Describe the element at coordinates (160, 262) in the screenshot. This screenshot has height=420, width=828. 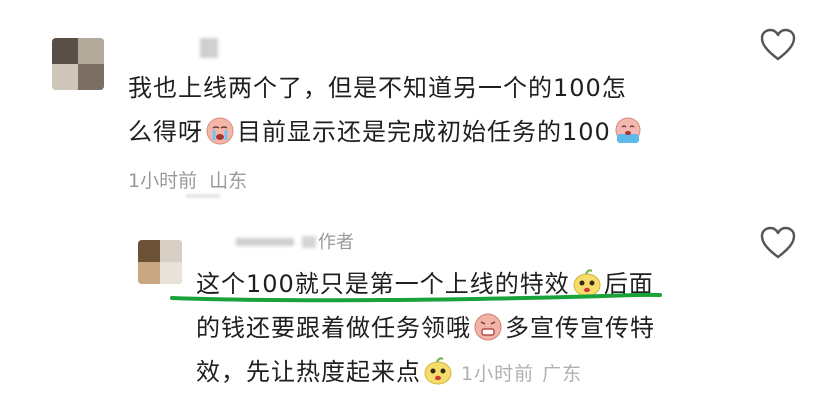
I see `reply-avatar` at that location.